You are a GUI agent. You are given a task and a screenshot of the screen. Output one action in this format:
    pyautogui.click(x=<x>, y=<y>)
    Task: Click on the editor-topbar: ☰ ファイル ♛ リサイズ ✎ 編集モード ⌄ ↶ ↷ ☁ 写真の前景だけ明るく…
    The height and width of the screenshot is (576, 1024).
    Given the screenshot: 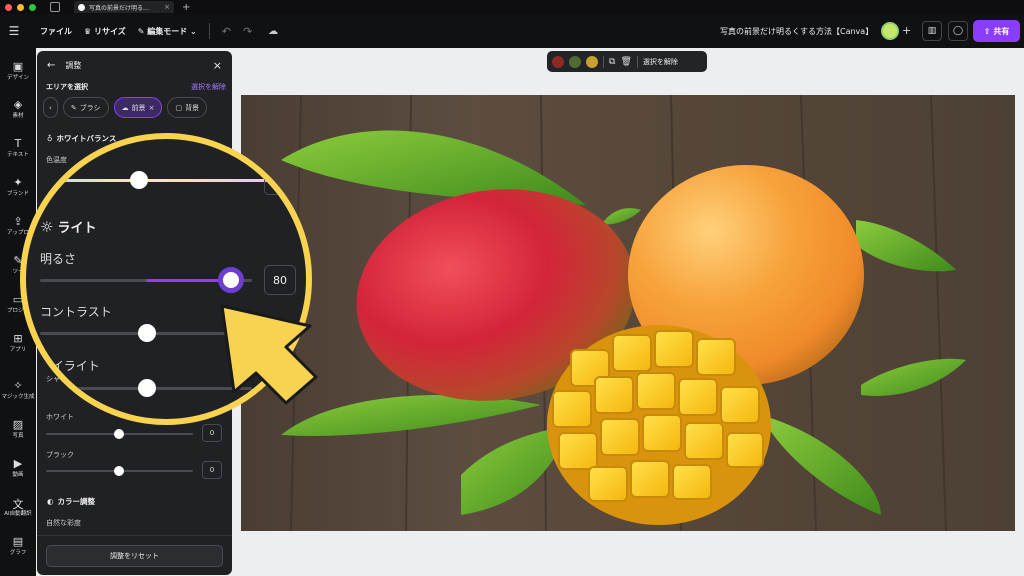 What is the action you would take?
    pyautogui.click(x=512, y=31)
    